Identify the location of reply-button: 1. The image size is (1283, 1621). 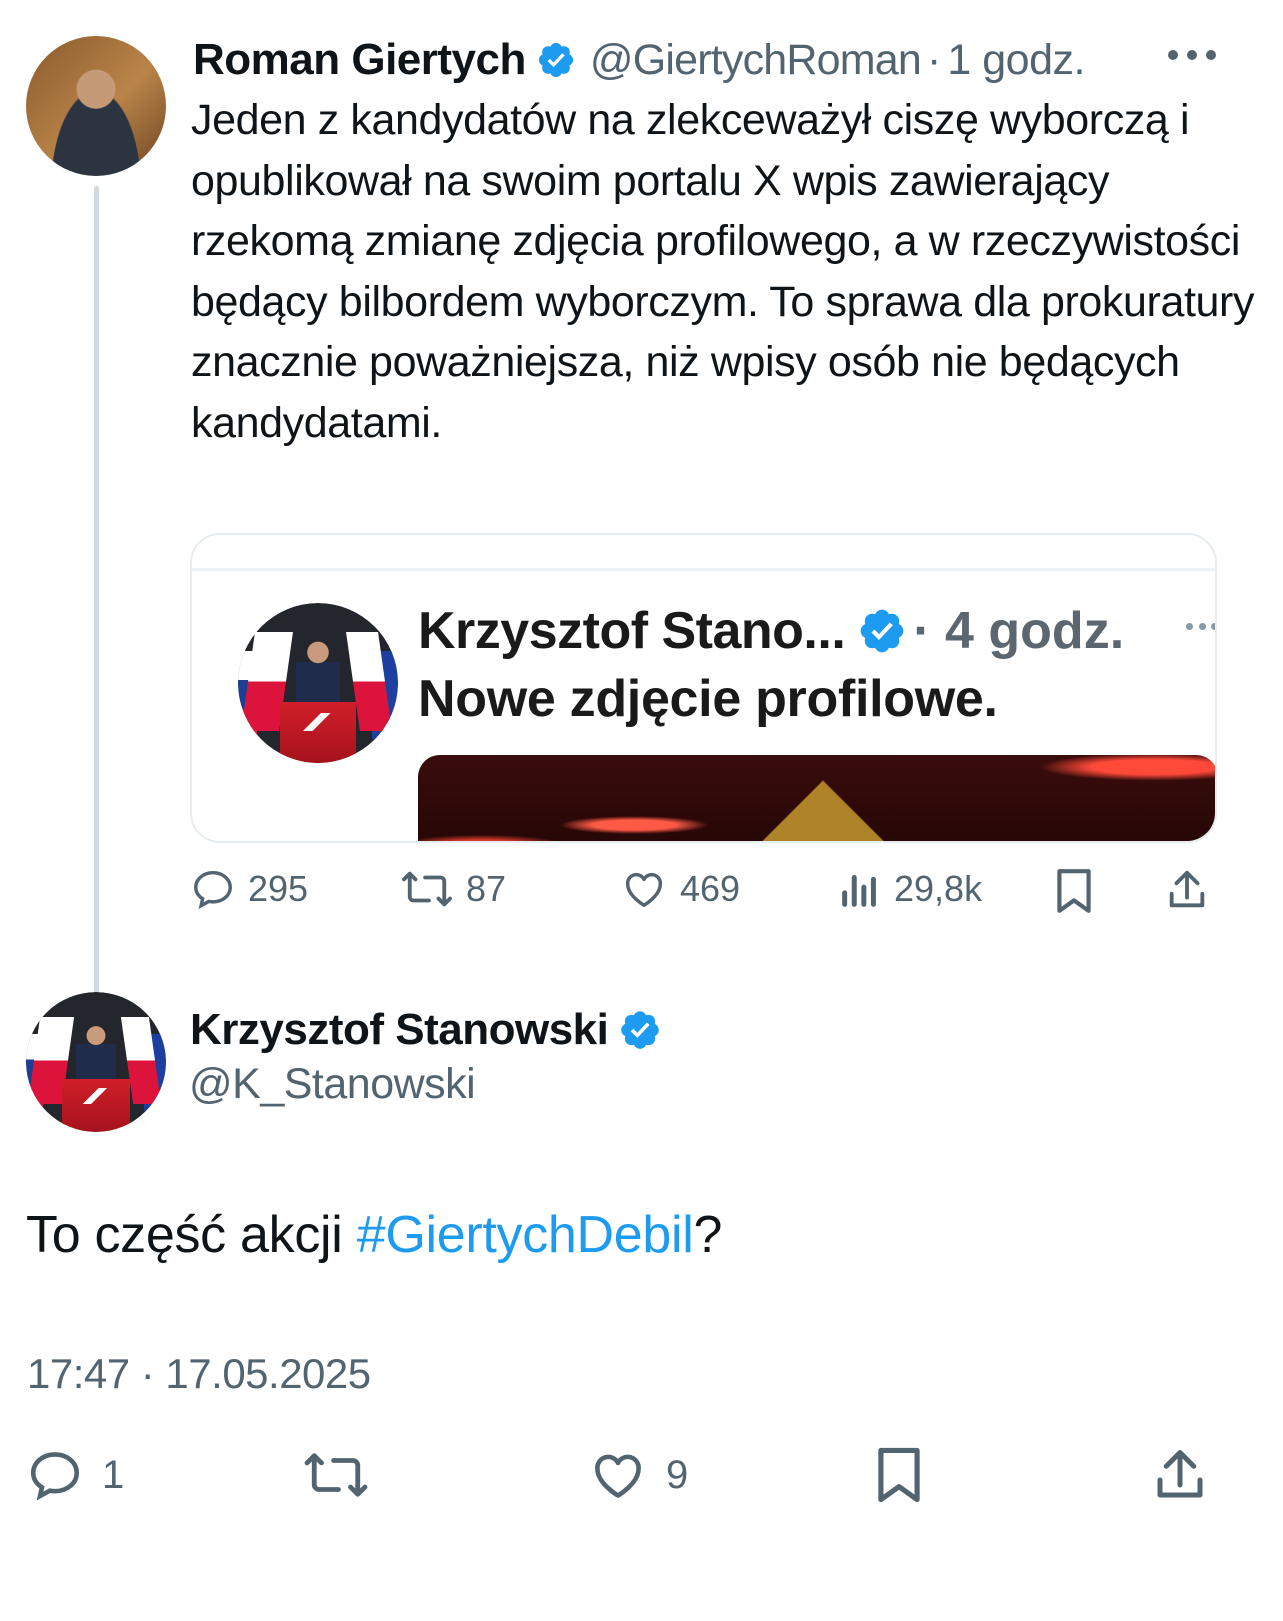
(75, 1475).